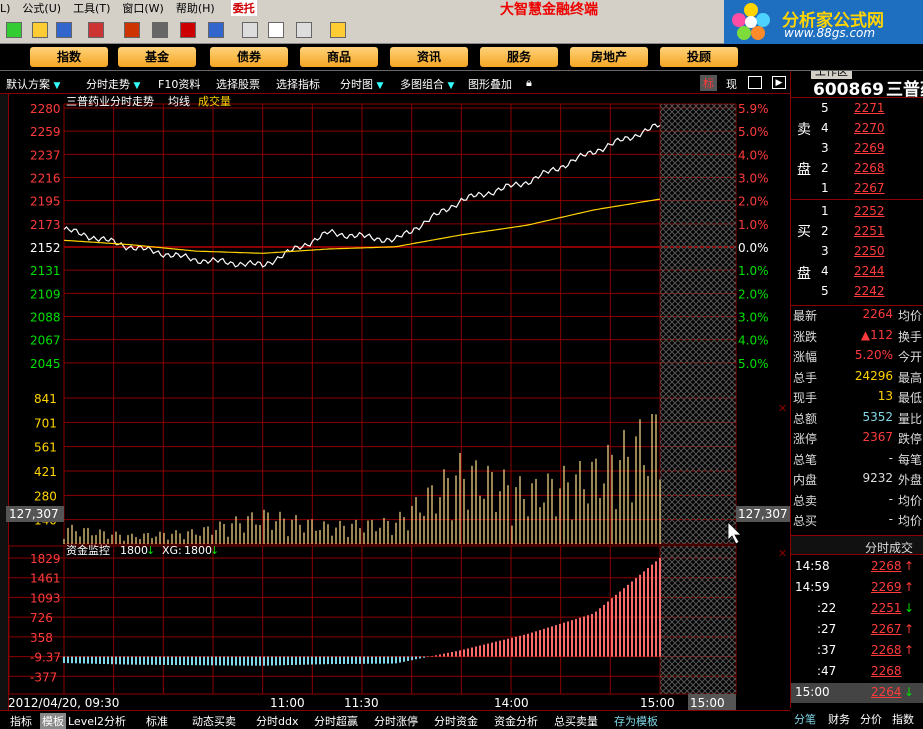  I want to click on menu-item-help: 帮助(H), so click(195, 8).